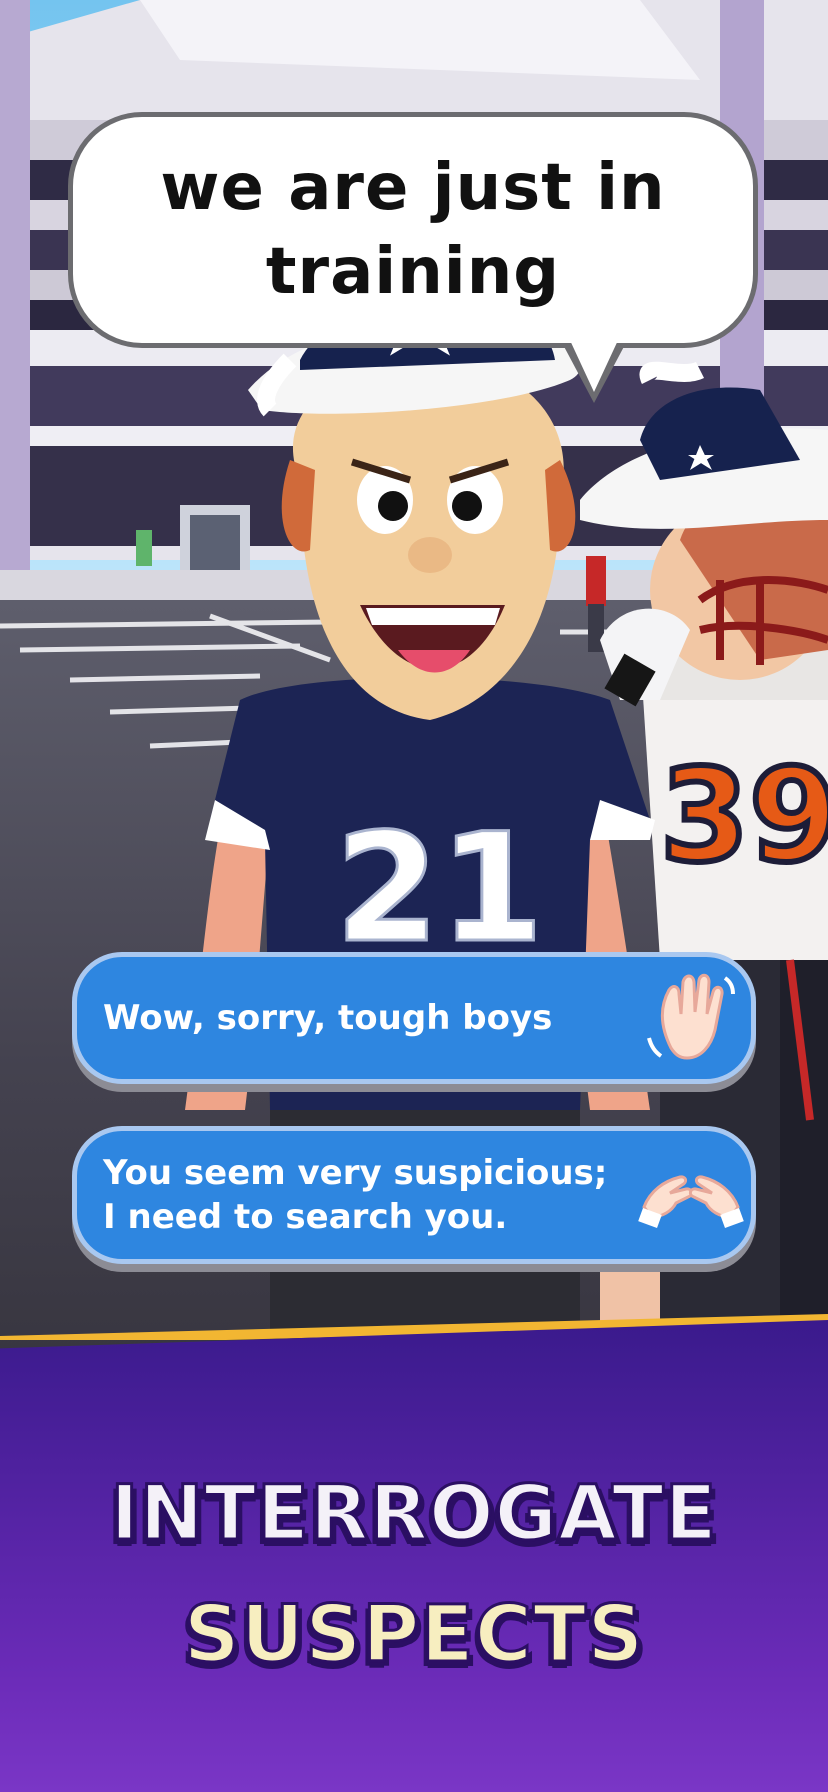  What do you see at coordinates (744, 816) in the screenshot?
I see `player-jersey-number: 39` at bounding box center [744, 816].